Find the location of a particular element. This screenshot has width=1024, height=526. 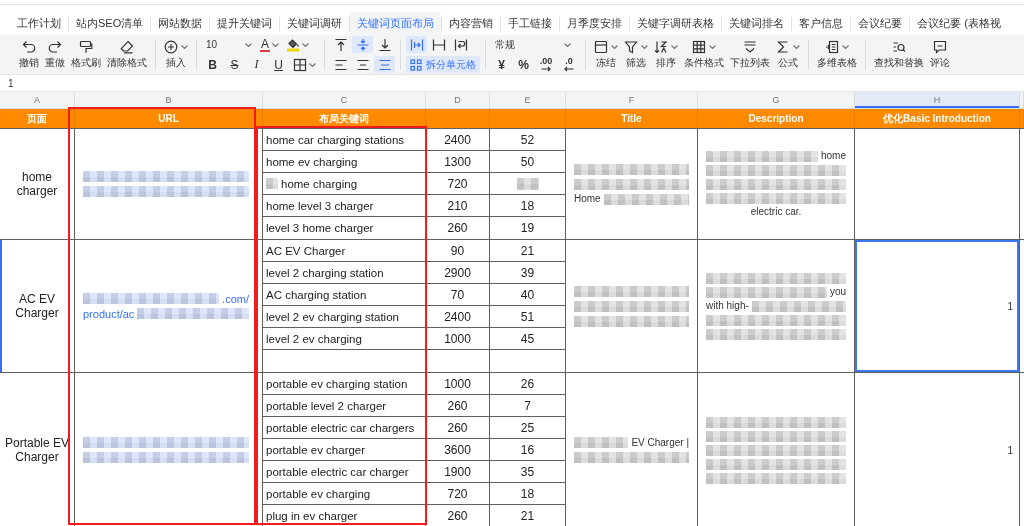

dropdown-list-button: 下拉列表 is located at coordinates (750, 54).